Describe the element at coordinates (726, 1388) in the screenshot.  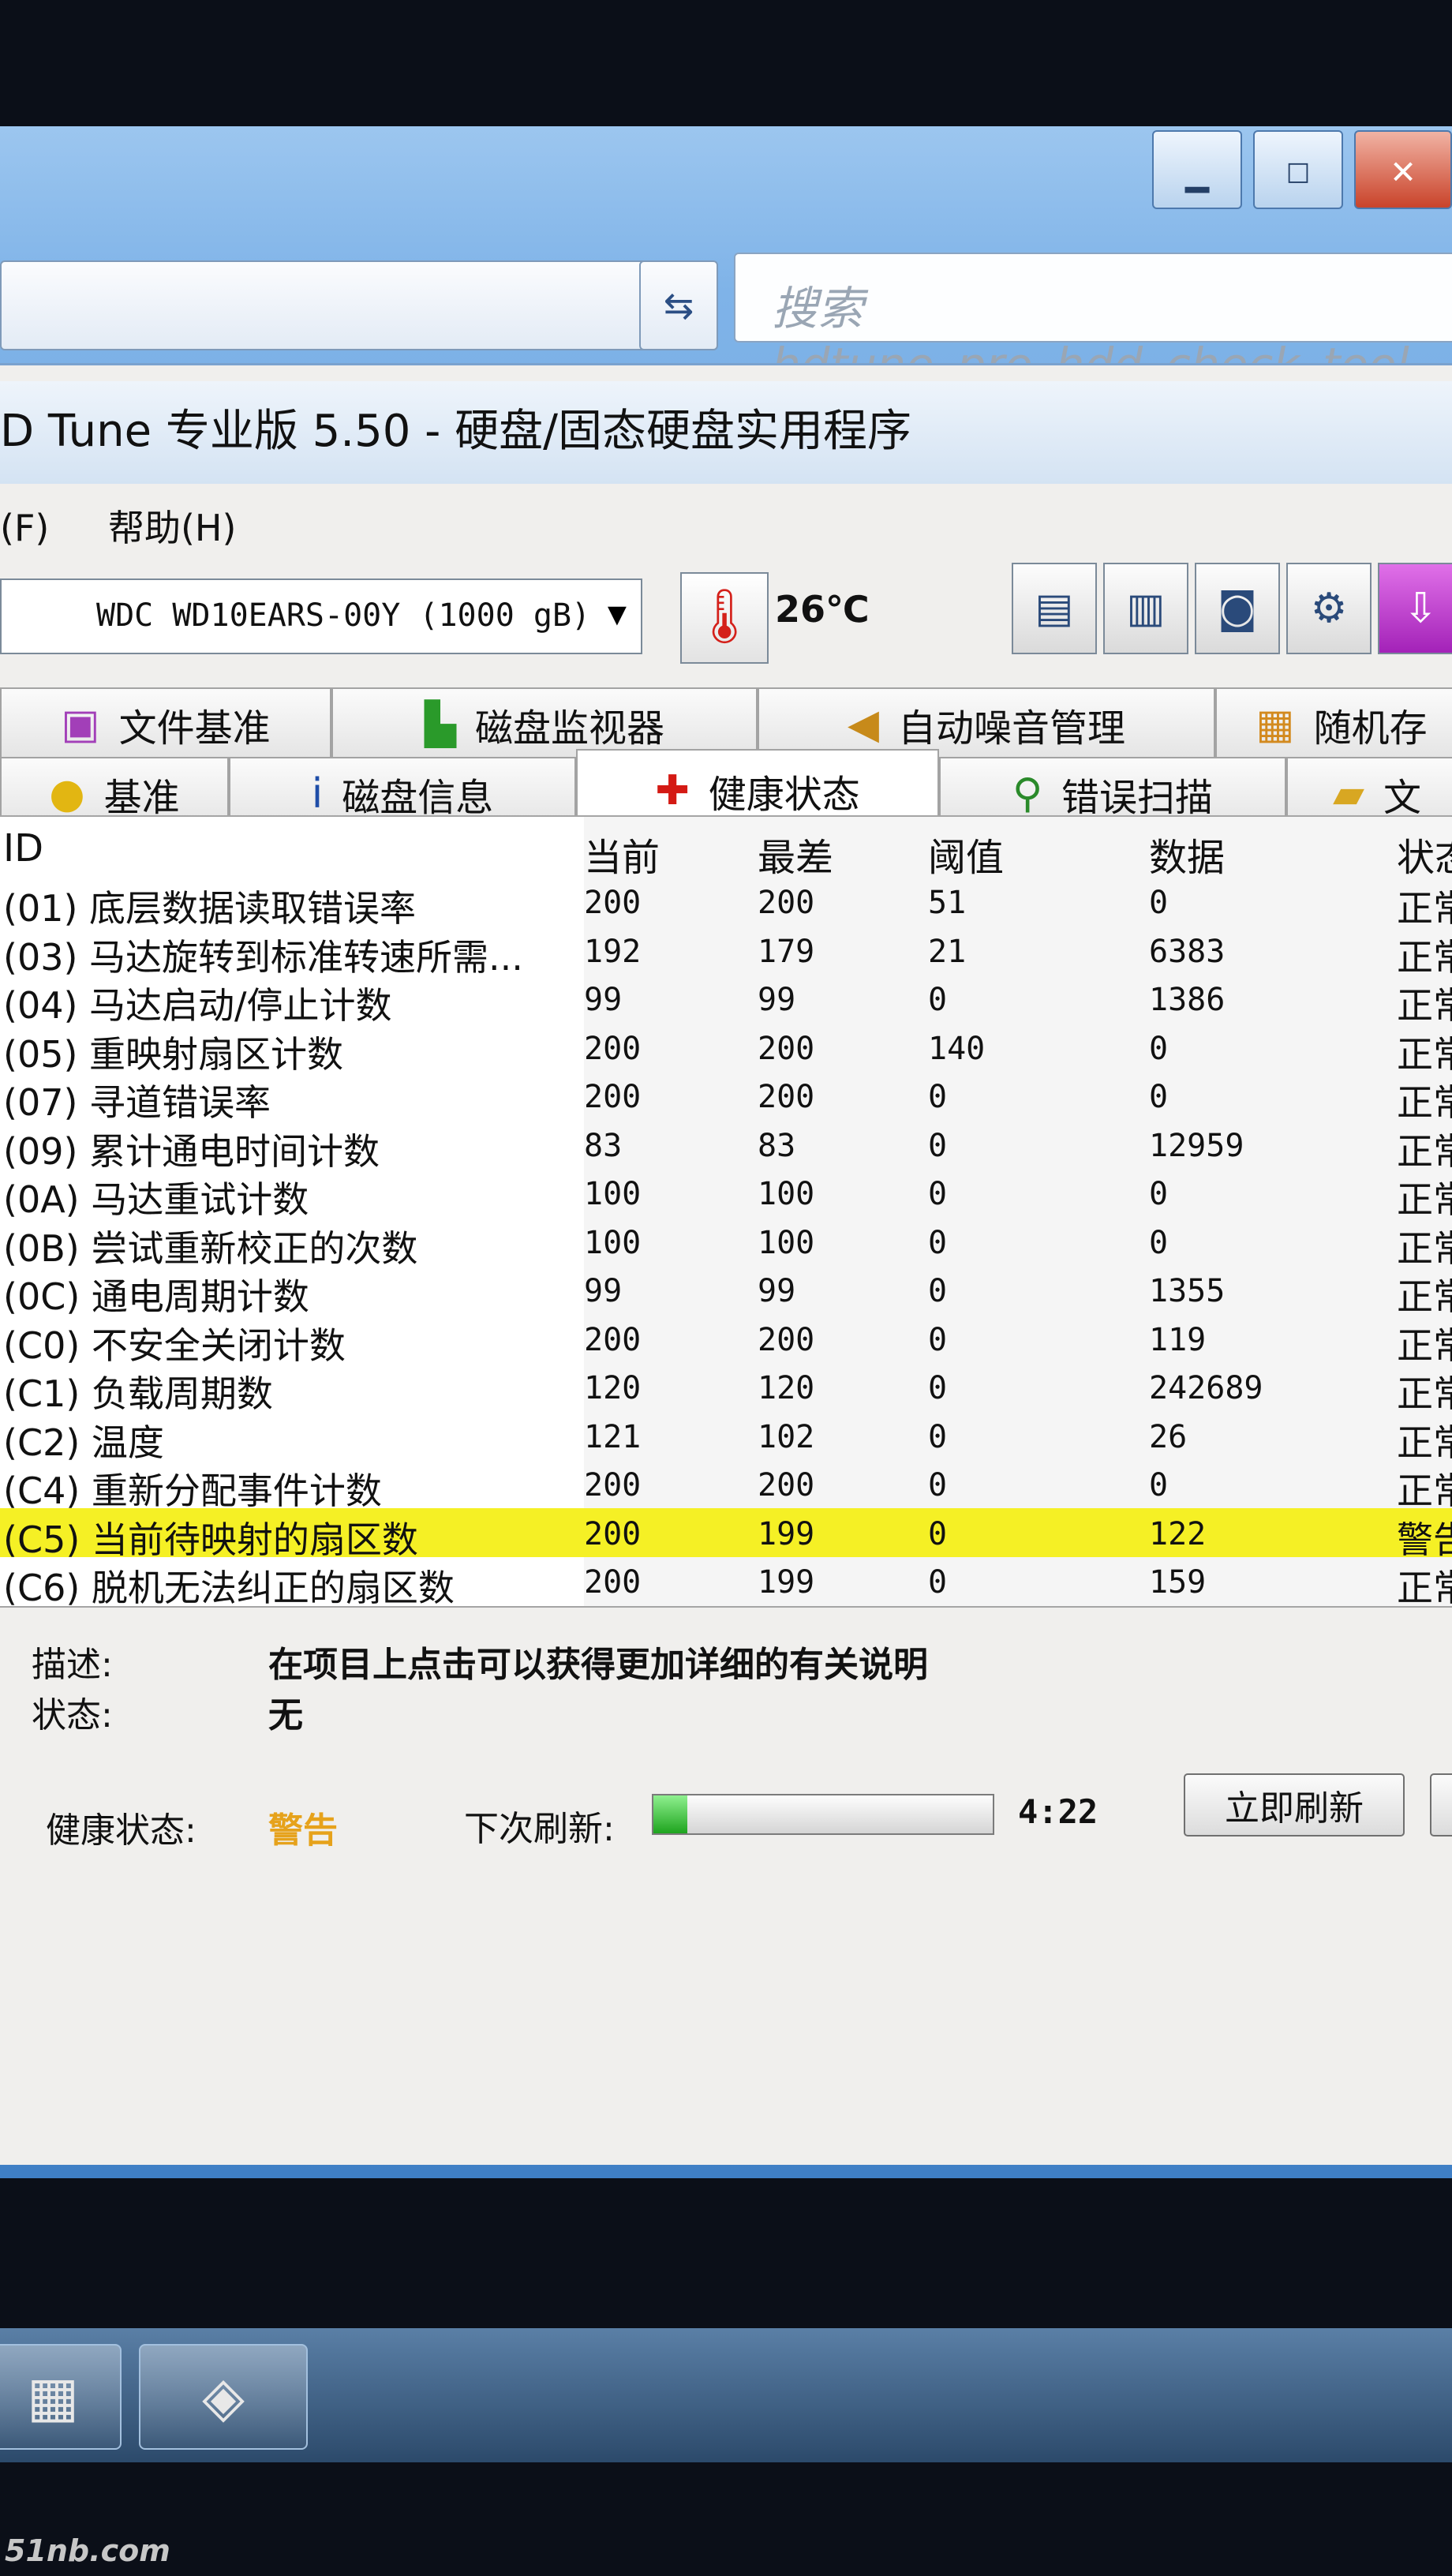
I see `table-row: (C1) 负载周期数 120 120 0 242689 正常` at that location.